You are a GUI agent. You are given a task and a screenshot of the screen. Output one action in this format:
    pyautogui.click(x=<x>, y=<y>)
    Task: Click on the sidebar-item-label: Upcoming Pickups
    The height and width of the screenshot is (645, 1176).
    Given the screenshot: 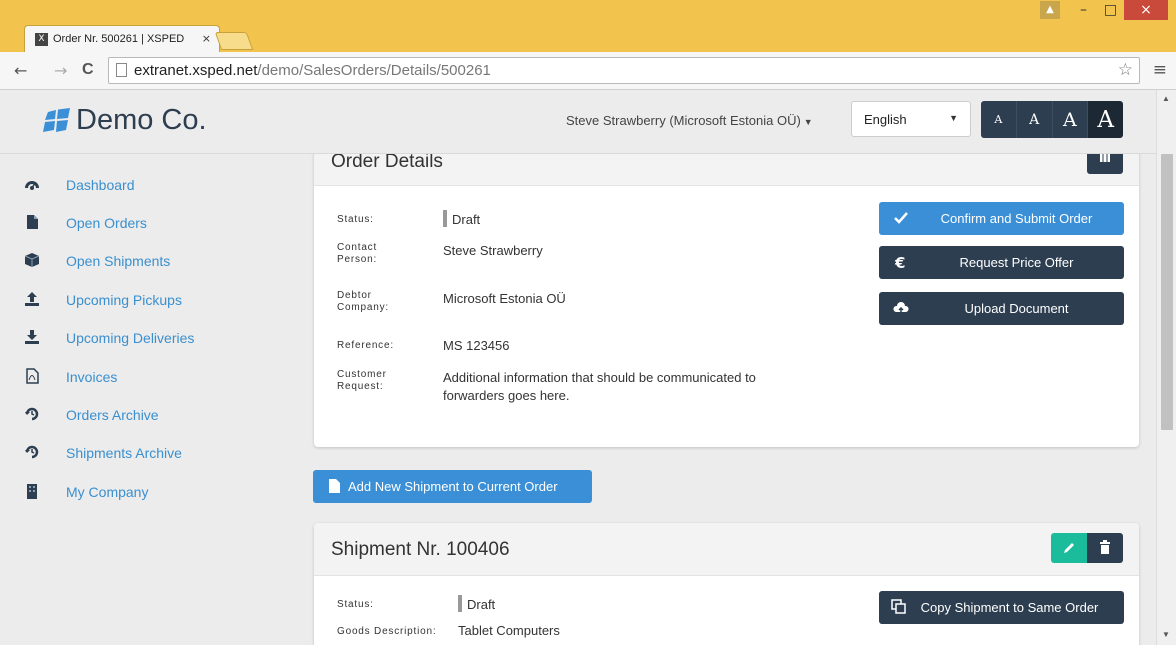 What is the action you would take?
    pyautogui.click(x=124, y=300)
    